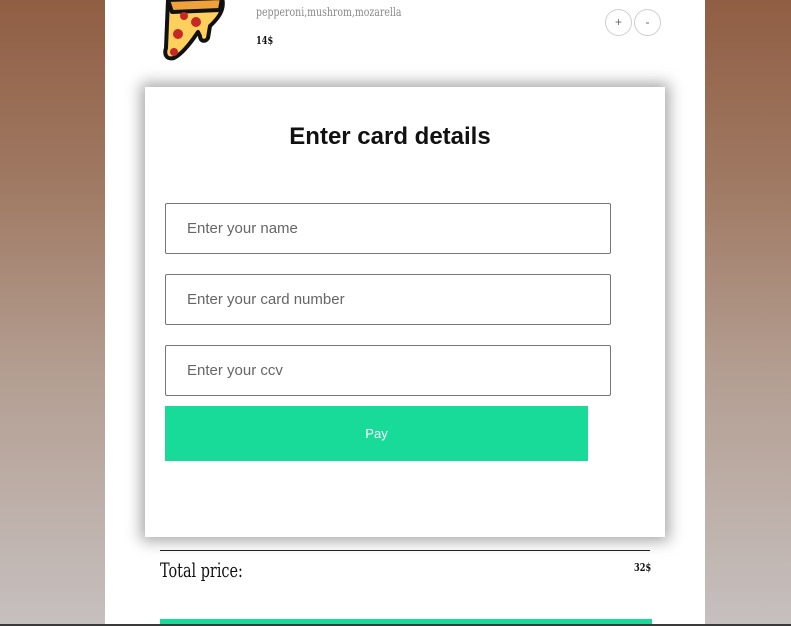  What do you see at coordinates (388, 228) in the screenshot?
I see `name-input` at bounding box center [388, 228].